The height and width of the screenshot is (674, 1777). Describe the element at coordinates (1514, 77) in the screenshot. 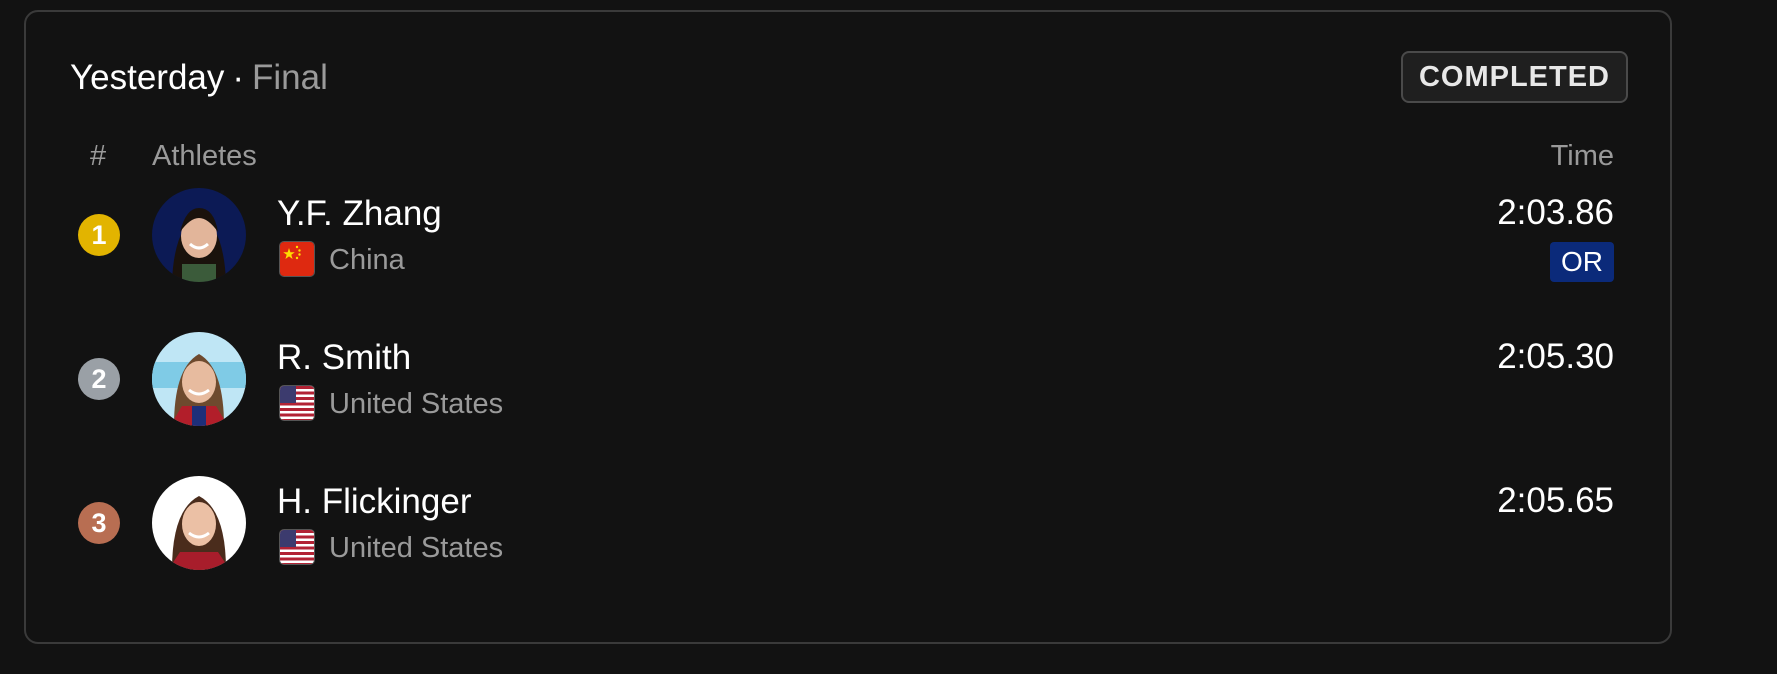

I see `status-badge: COMPLETED` at that location.